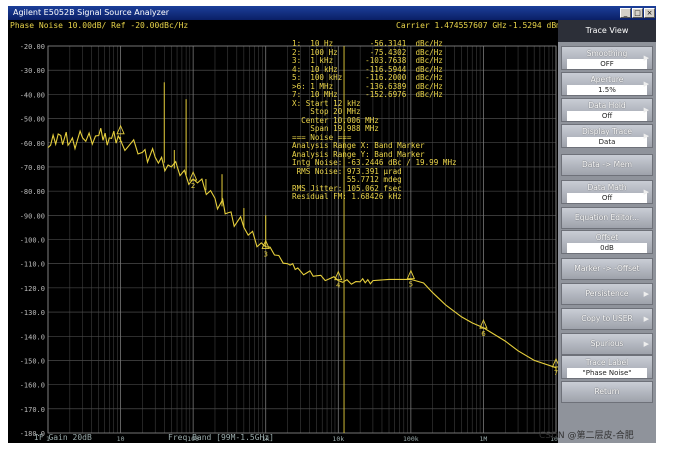  I want to click on softkey-label: Persistence, so click(607, 293).